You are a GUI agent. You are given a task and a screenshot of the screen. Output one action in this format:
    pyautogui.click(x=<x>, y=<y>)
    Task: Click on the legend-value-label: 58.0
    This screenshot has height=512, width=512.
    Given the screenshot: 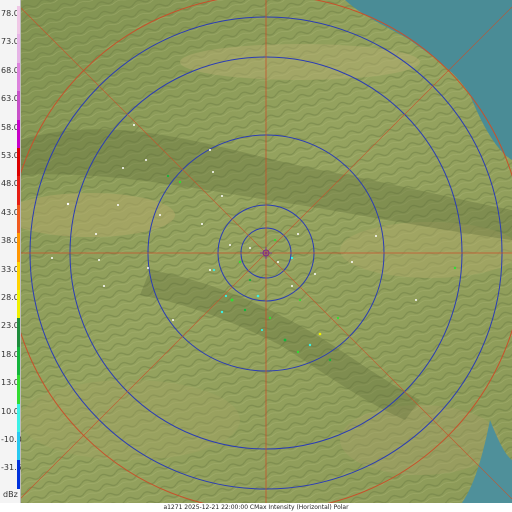 What is the action you would take?
    pyautogui.click(x=10, y=127)
    